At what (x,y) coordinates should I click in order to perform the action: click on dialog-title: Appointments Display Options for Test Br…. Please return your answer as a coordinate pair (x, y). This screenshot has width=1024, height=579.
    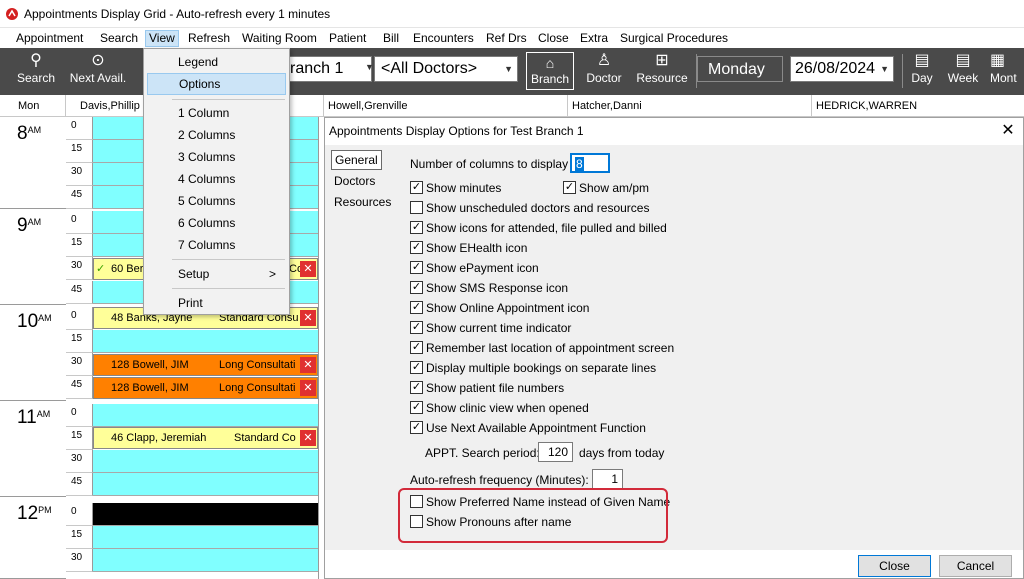
    Looking at the image, I should click on (456, 131).